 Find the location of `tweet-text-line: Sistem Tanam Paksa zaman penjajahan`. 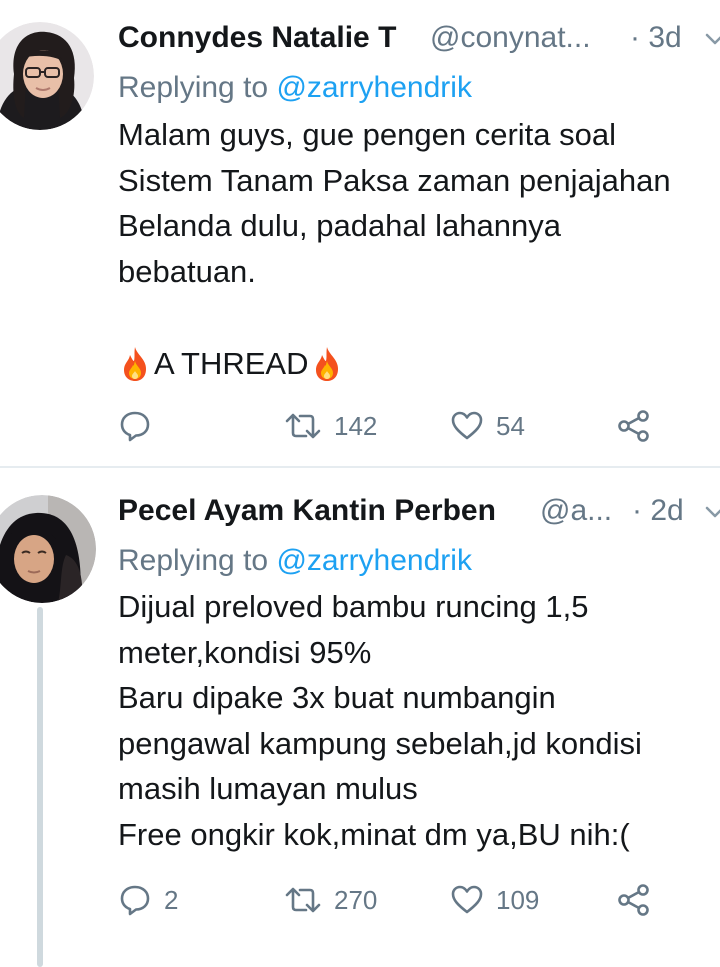

tweet-text-line: Sistem Tanam Paksa zaman penjajahan is located at coordinates (394, 180).